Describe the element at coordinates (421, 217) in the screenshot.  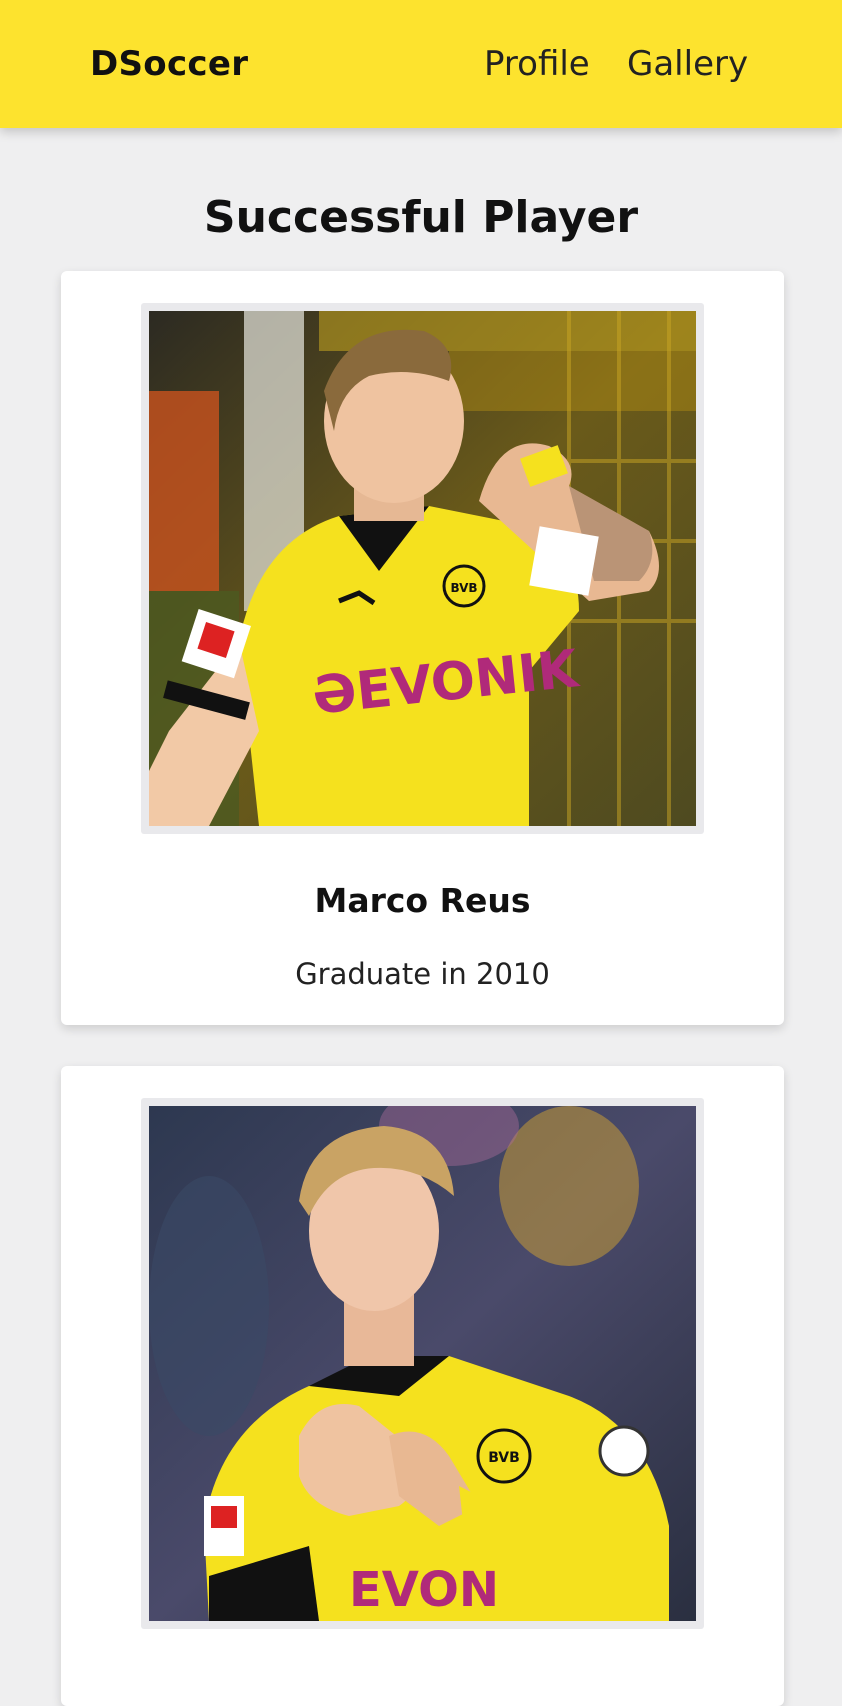
I see `section-title: Successful Player` at that location.